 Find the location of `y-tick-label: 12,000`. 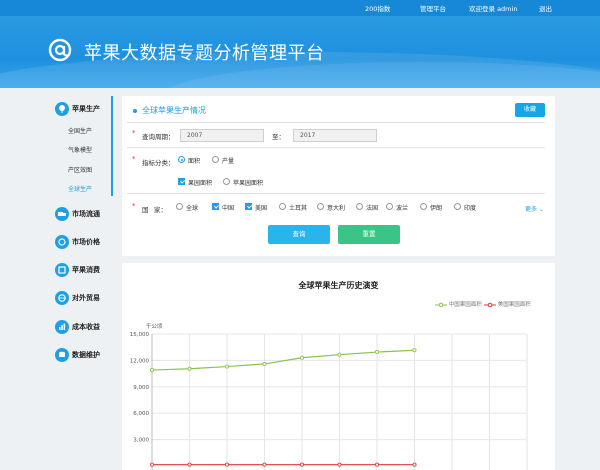

y-tick-label: 12,000 is located at coordinates (140, 361).